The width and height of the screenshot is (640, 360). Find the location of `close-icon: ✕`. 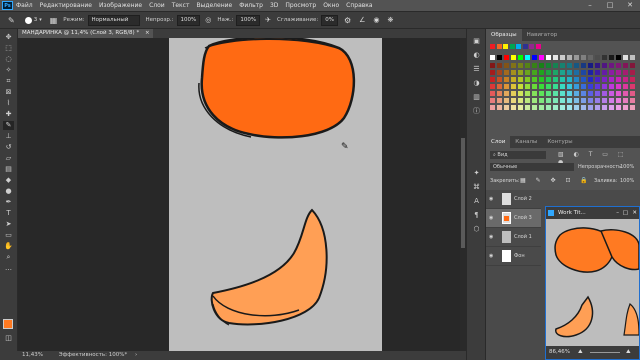

close-icon: ✕ is located at coordinates (630, 5).